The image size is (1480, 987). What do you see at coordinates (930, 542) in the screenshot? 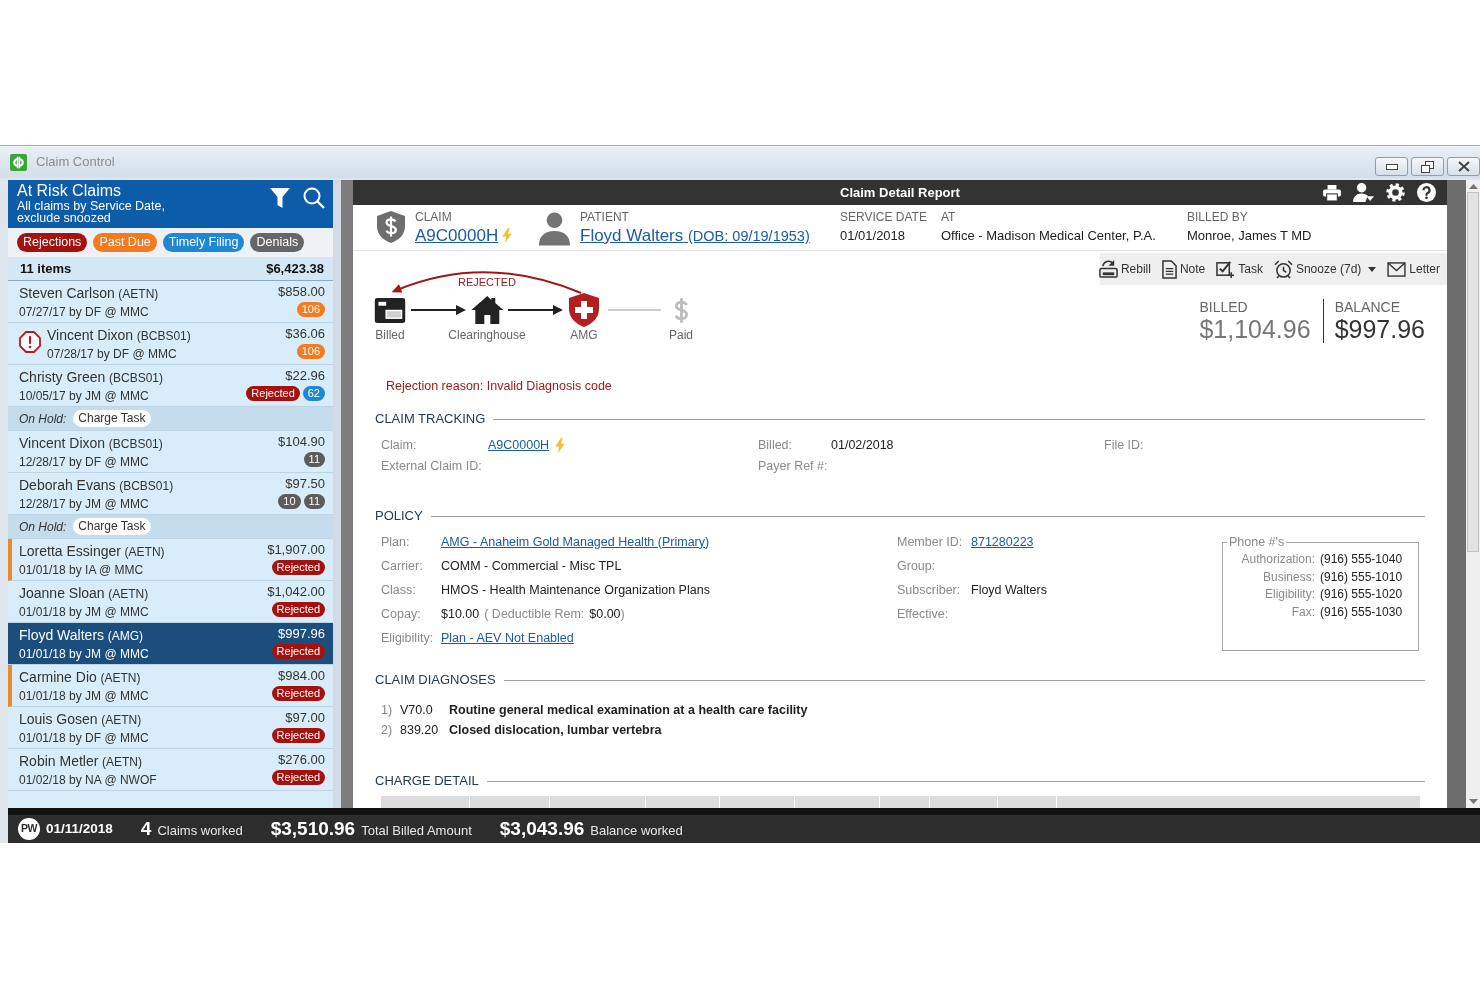
I see `field-label: Member ID:` at bounding box center [930, 542].